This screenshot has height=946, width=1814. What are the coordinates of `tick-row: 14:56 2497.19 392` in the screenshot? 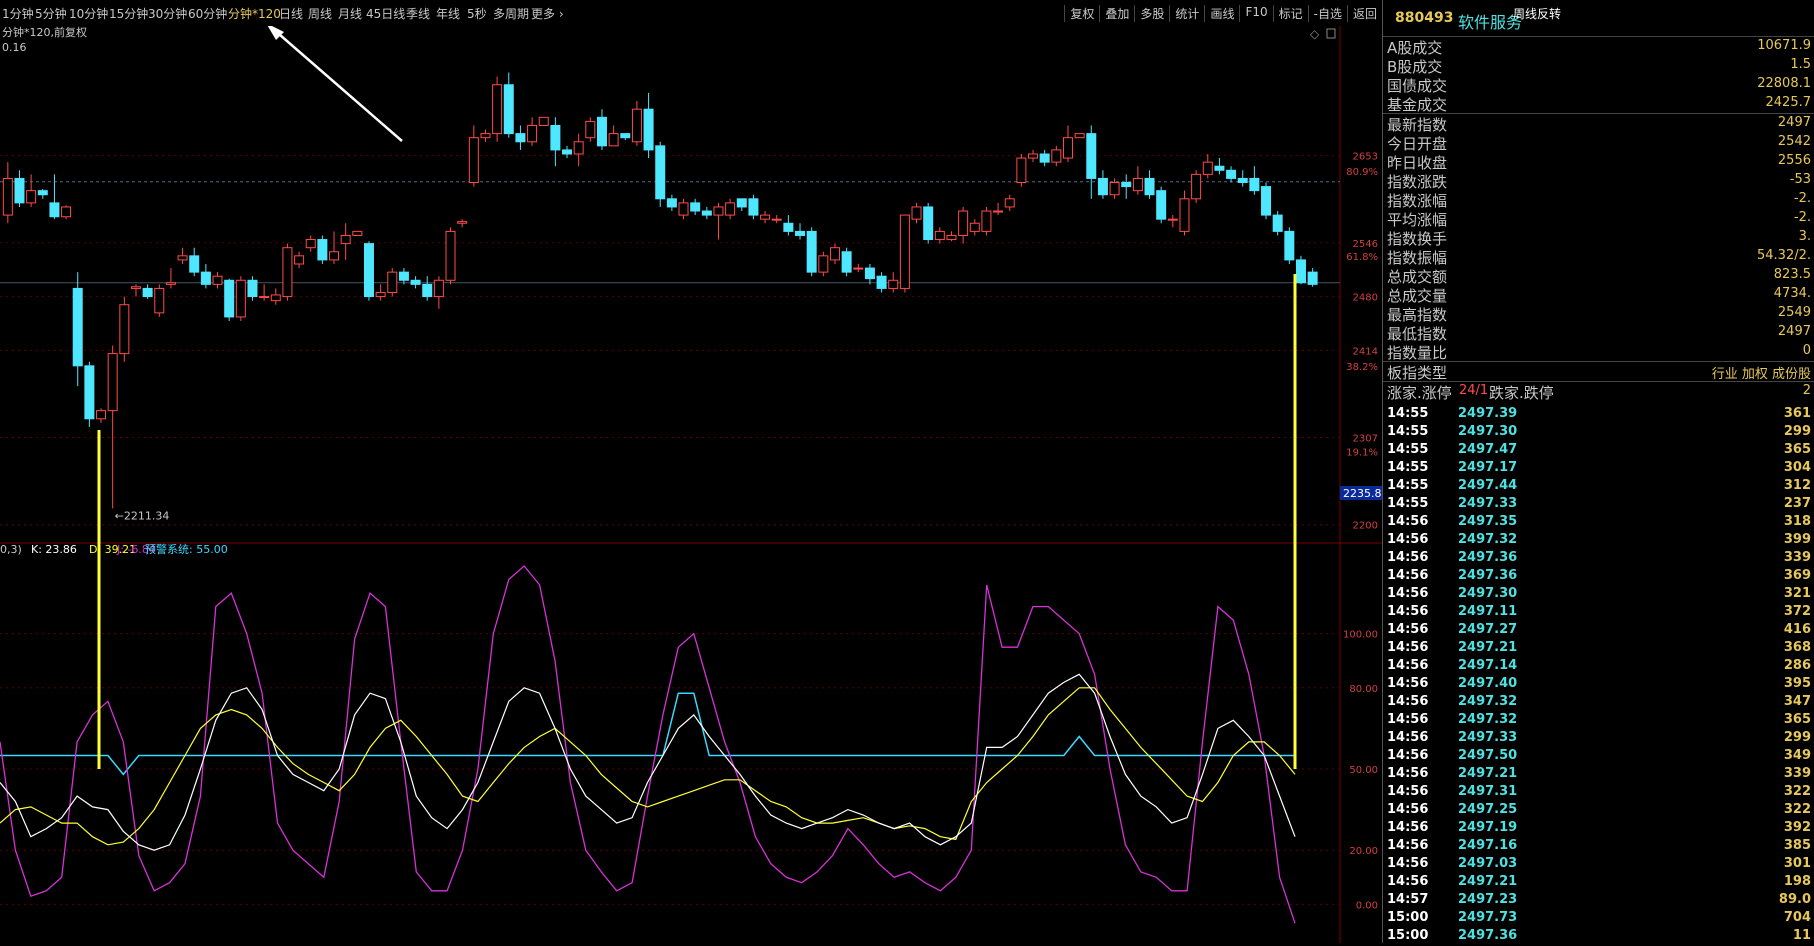 It's located at (1598, 829).